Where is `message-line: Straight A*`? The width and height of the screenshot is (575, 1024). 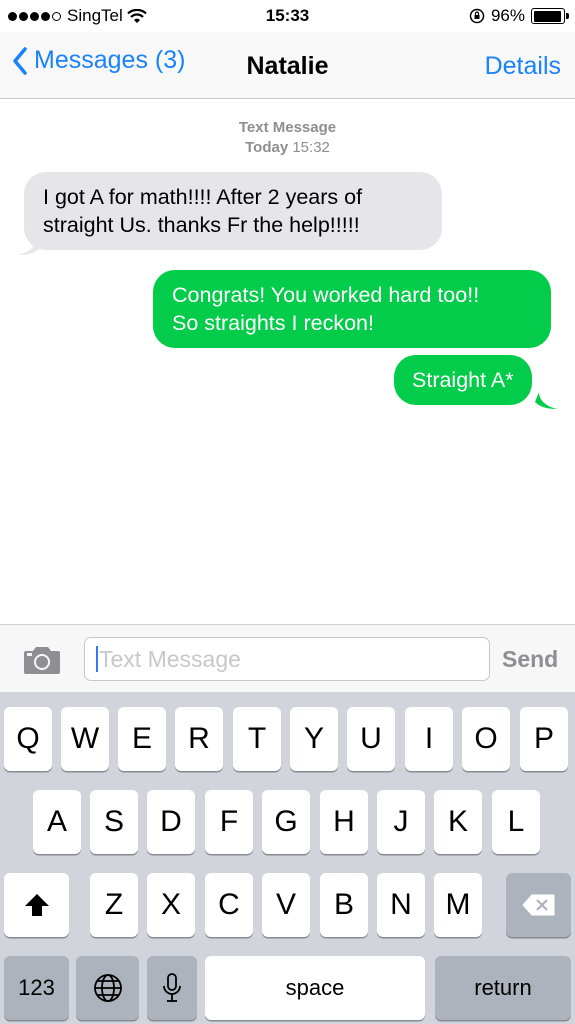 message-line: Straight A* is located at coordinates (463, 380).